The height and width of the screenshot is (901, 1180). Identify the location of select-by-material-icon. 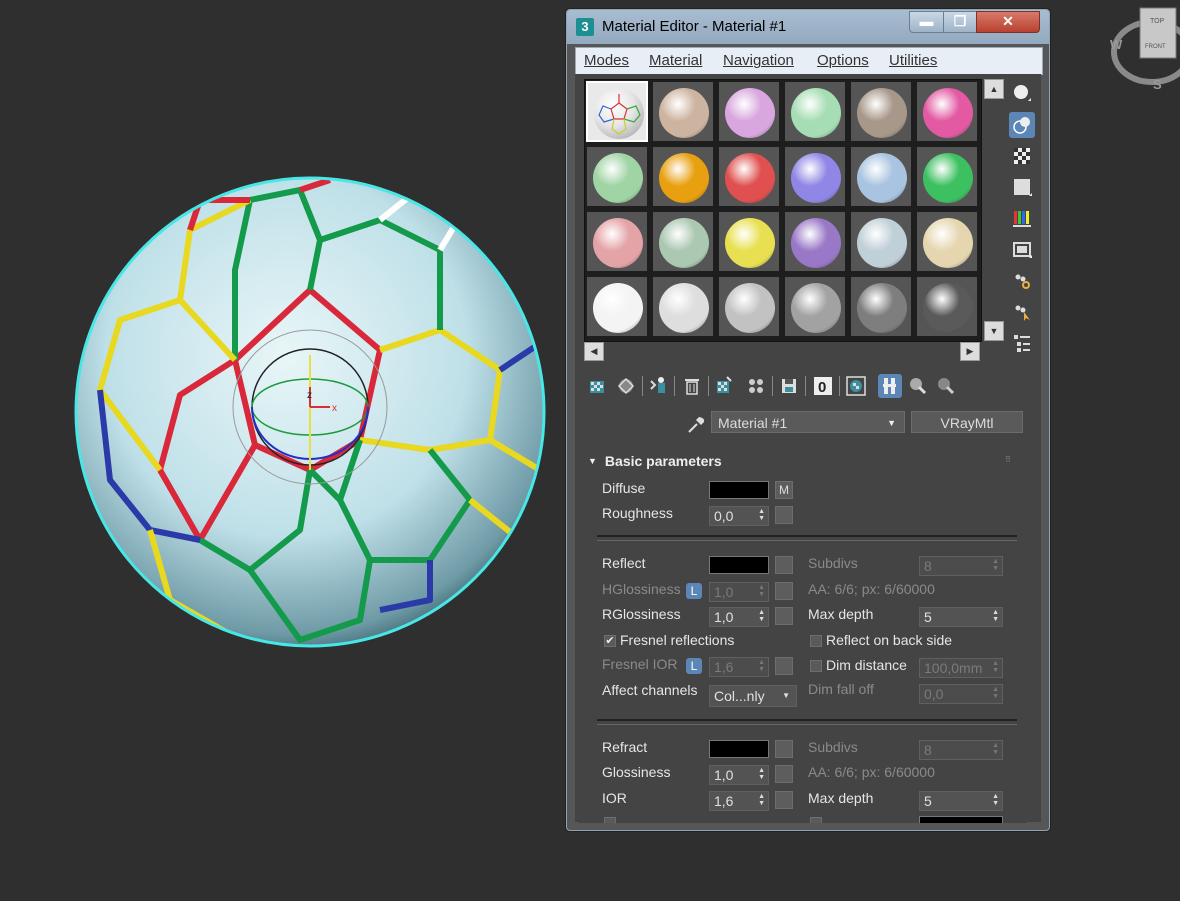
(1022, 312).